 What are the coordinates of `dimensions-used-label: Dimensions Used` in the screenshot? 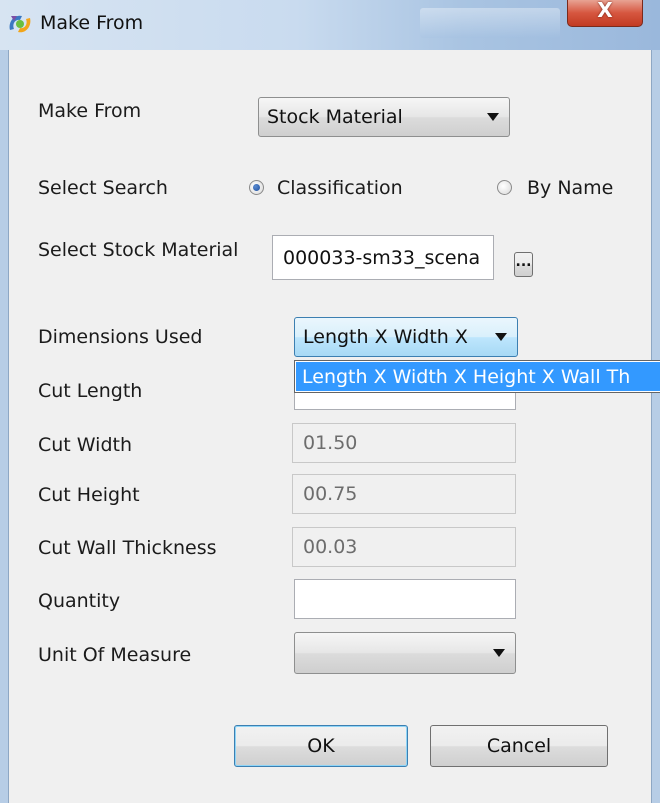 It's located at (120, 337).